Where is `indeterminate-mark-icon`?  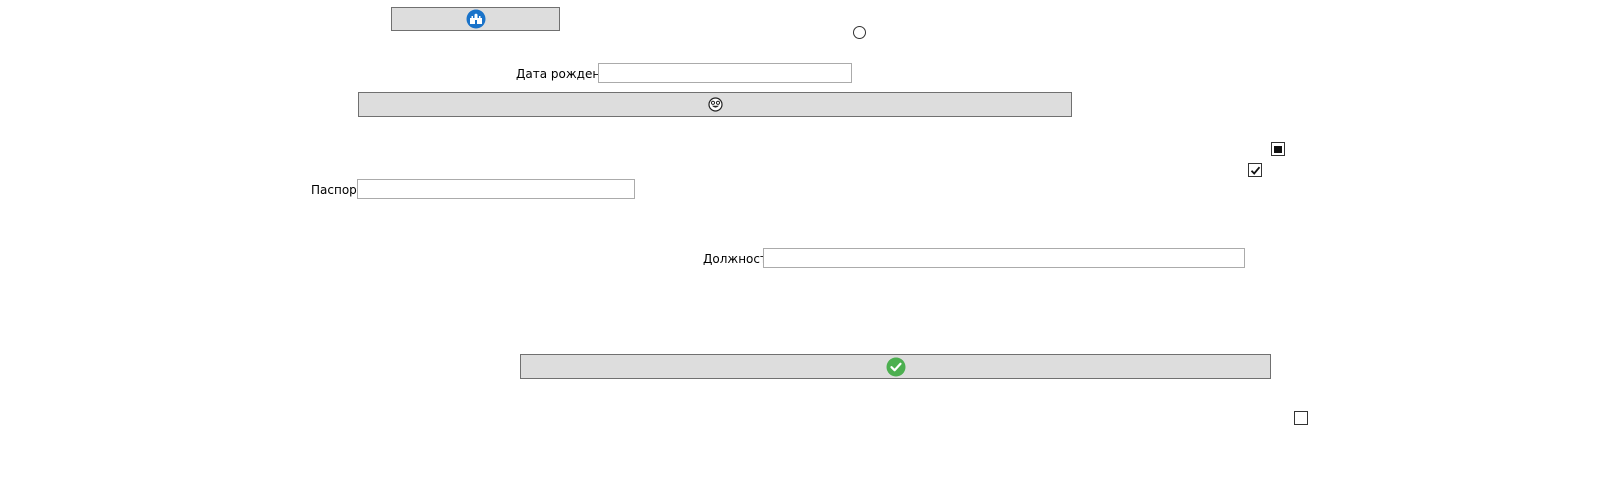 indeterminate-mark-icon is located at coordinates (1278, 149).